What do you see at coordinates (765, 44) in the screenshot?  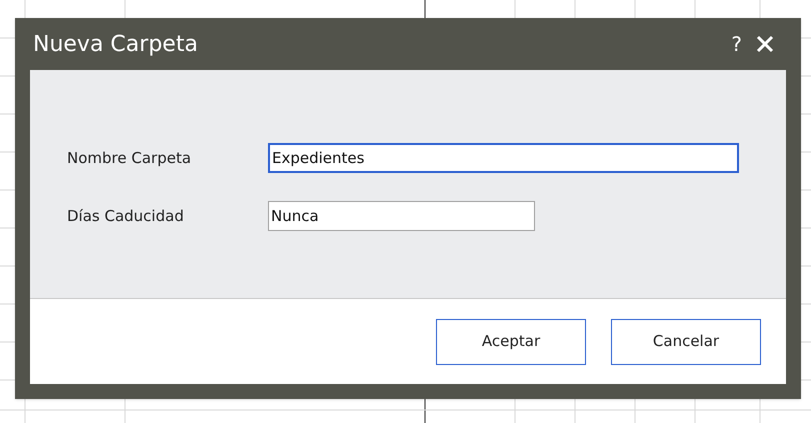 I see `close-icon` at bounding box center [765, 44].